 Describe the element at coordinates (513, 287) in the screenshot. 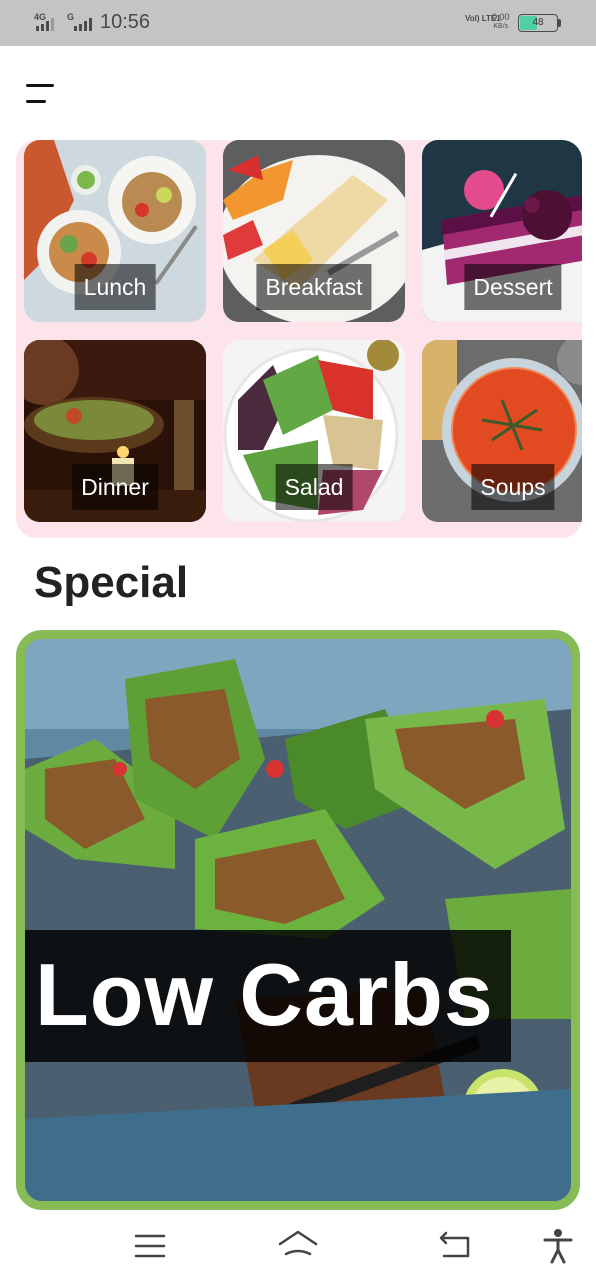

I see `category-label: Dessert` at that location.